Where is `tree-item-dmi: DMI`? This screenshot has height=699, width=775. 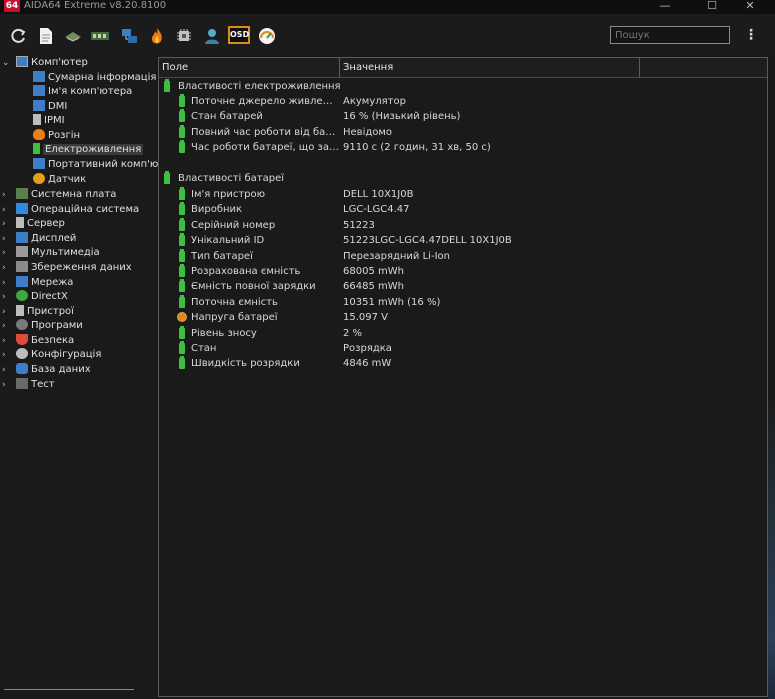
tree-item-dmi: DMI is located at coordinates (50, 107).